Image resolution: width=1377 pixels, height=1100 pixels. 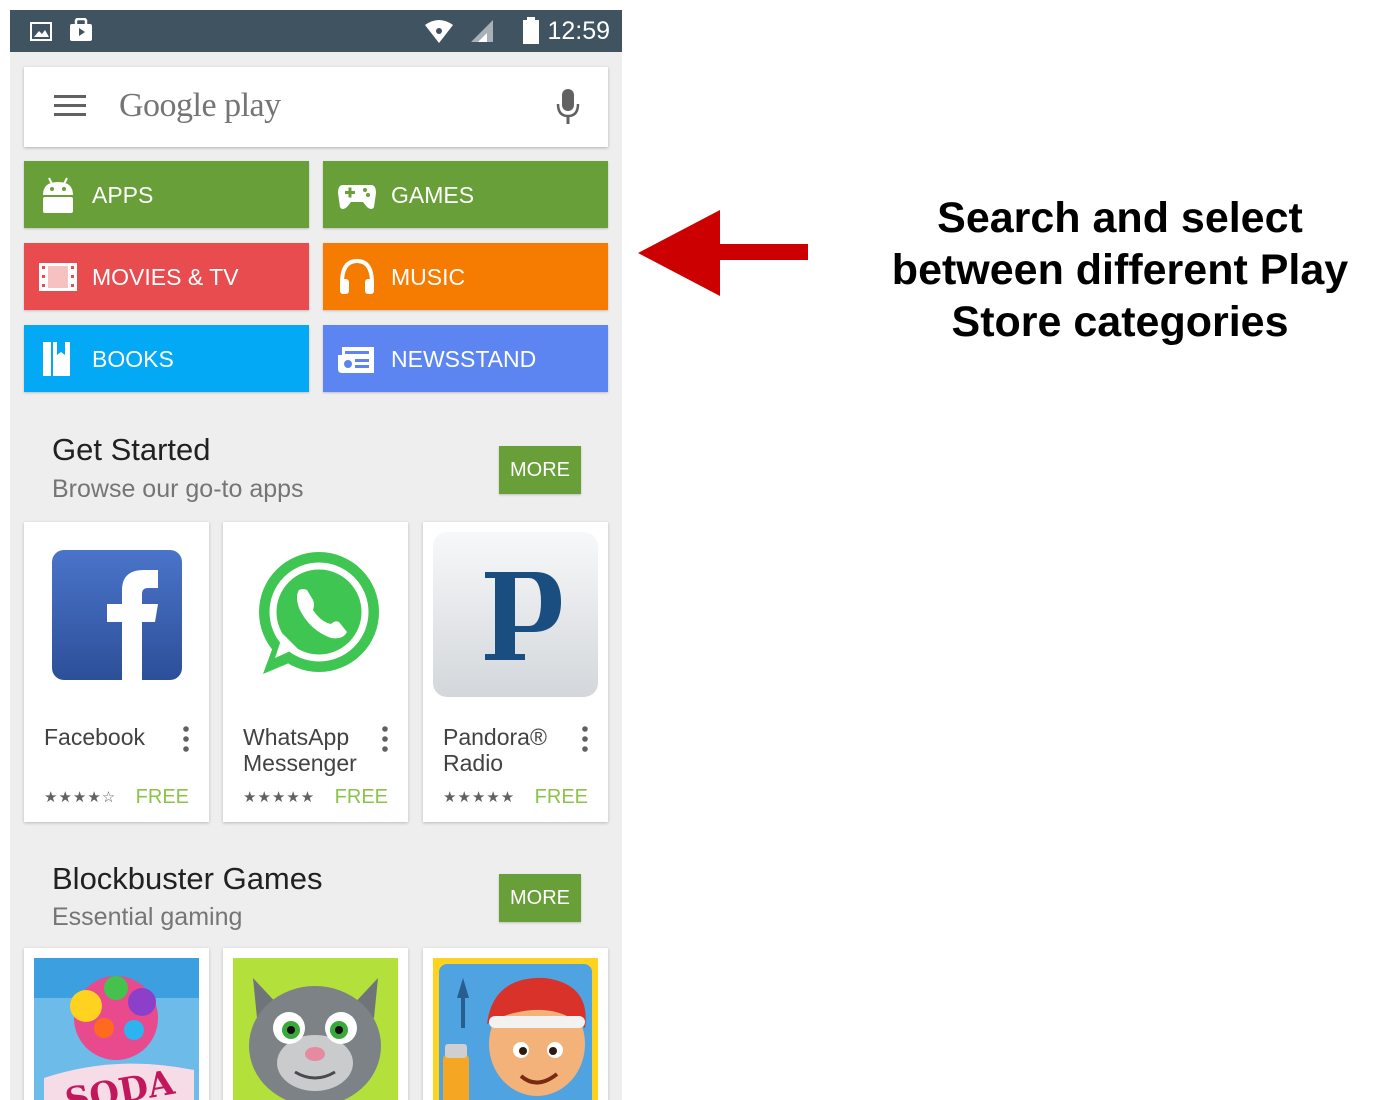 I want to click on category-games-button: GAMES, so click(x=465, y=194).